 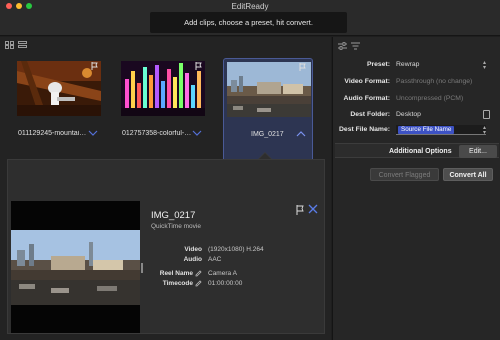 I want to click on dest-file-name-row: Dest File Name: Source File Name ▴ ▾, so click(x=416, y=130).